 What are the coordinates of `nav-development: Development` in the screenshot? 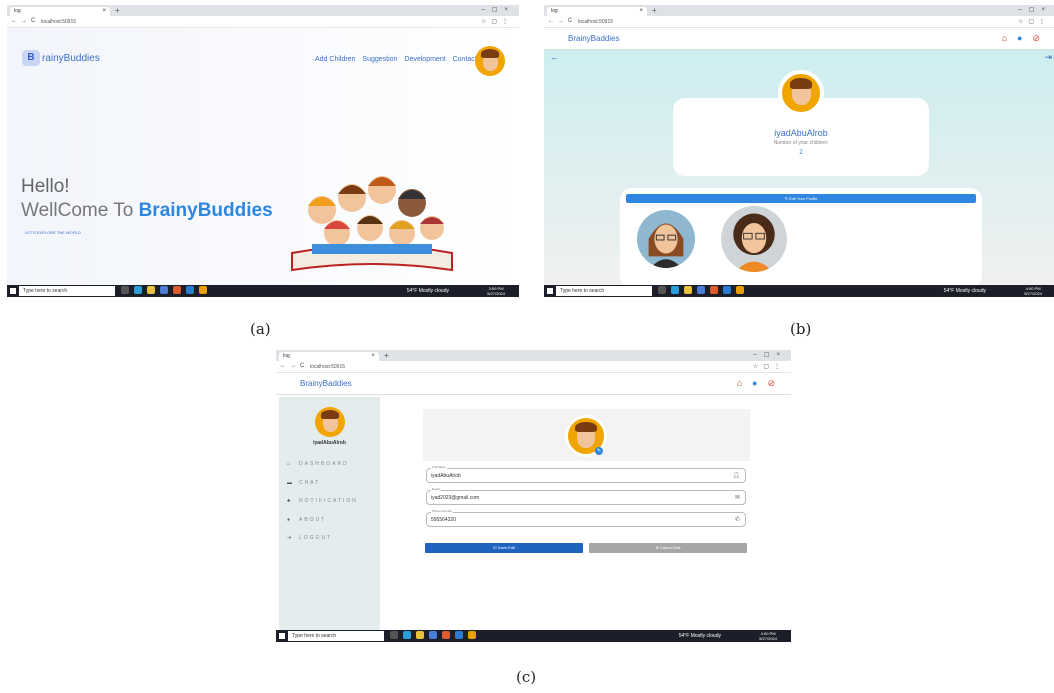 It's located at (424, 59).